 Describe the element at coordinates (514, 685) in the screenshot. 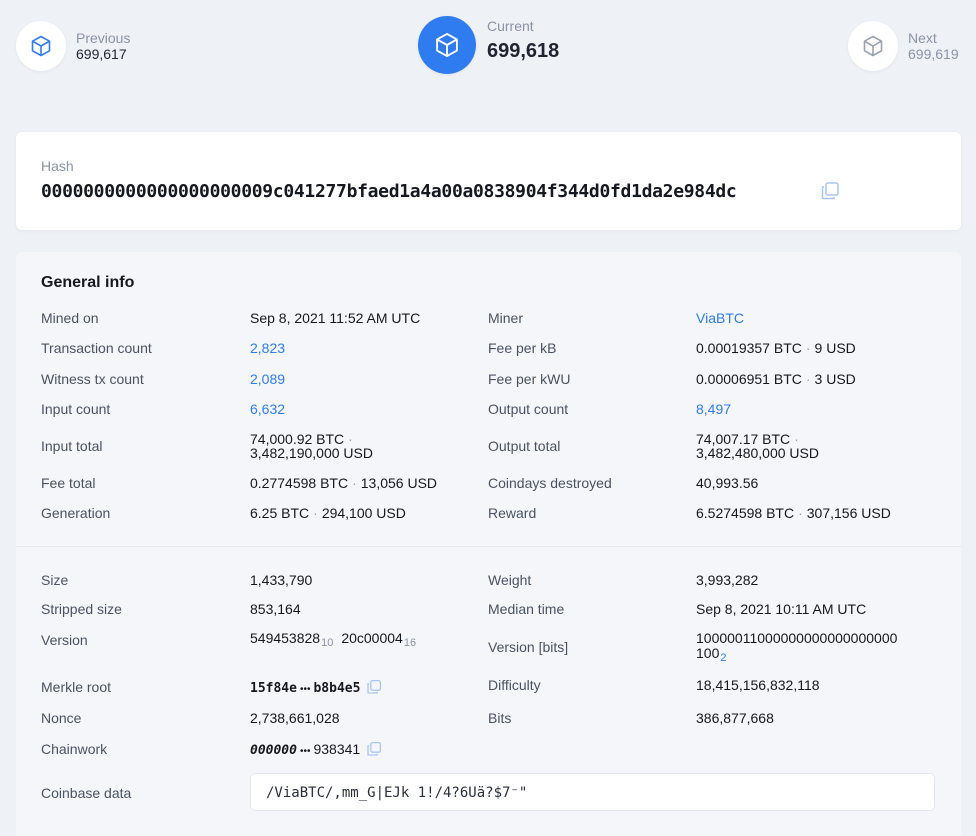

I see `difficulty-label: Difficulty` at that location.